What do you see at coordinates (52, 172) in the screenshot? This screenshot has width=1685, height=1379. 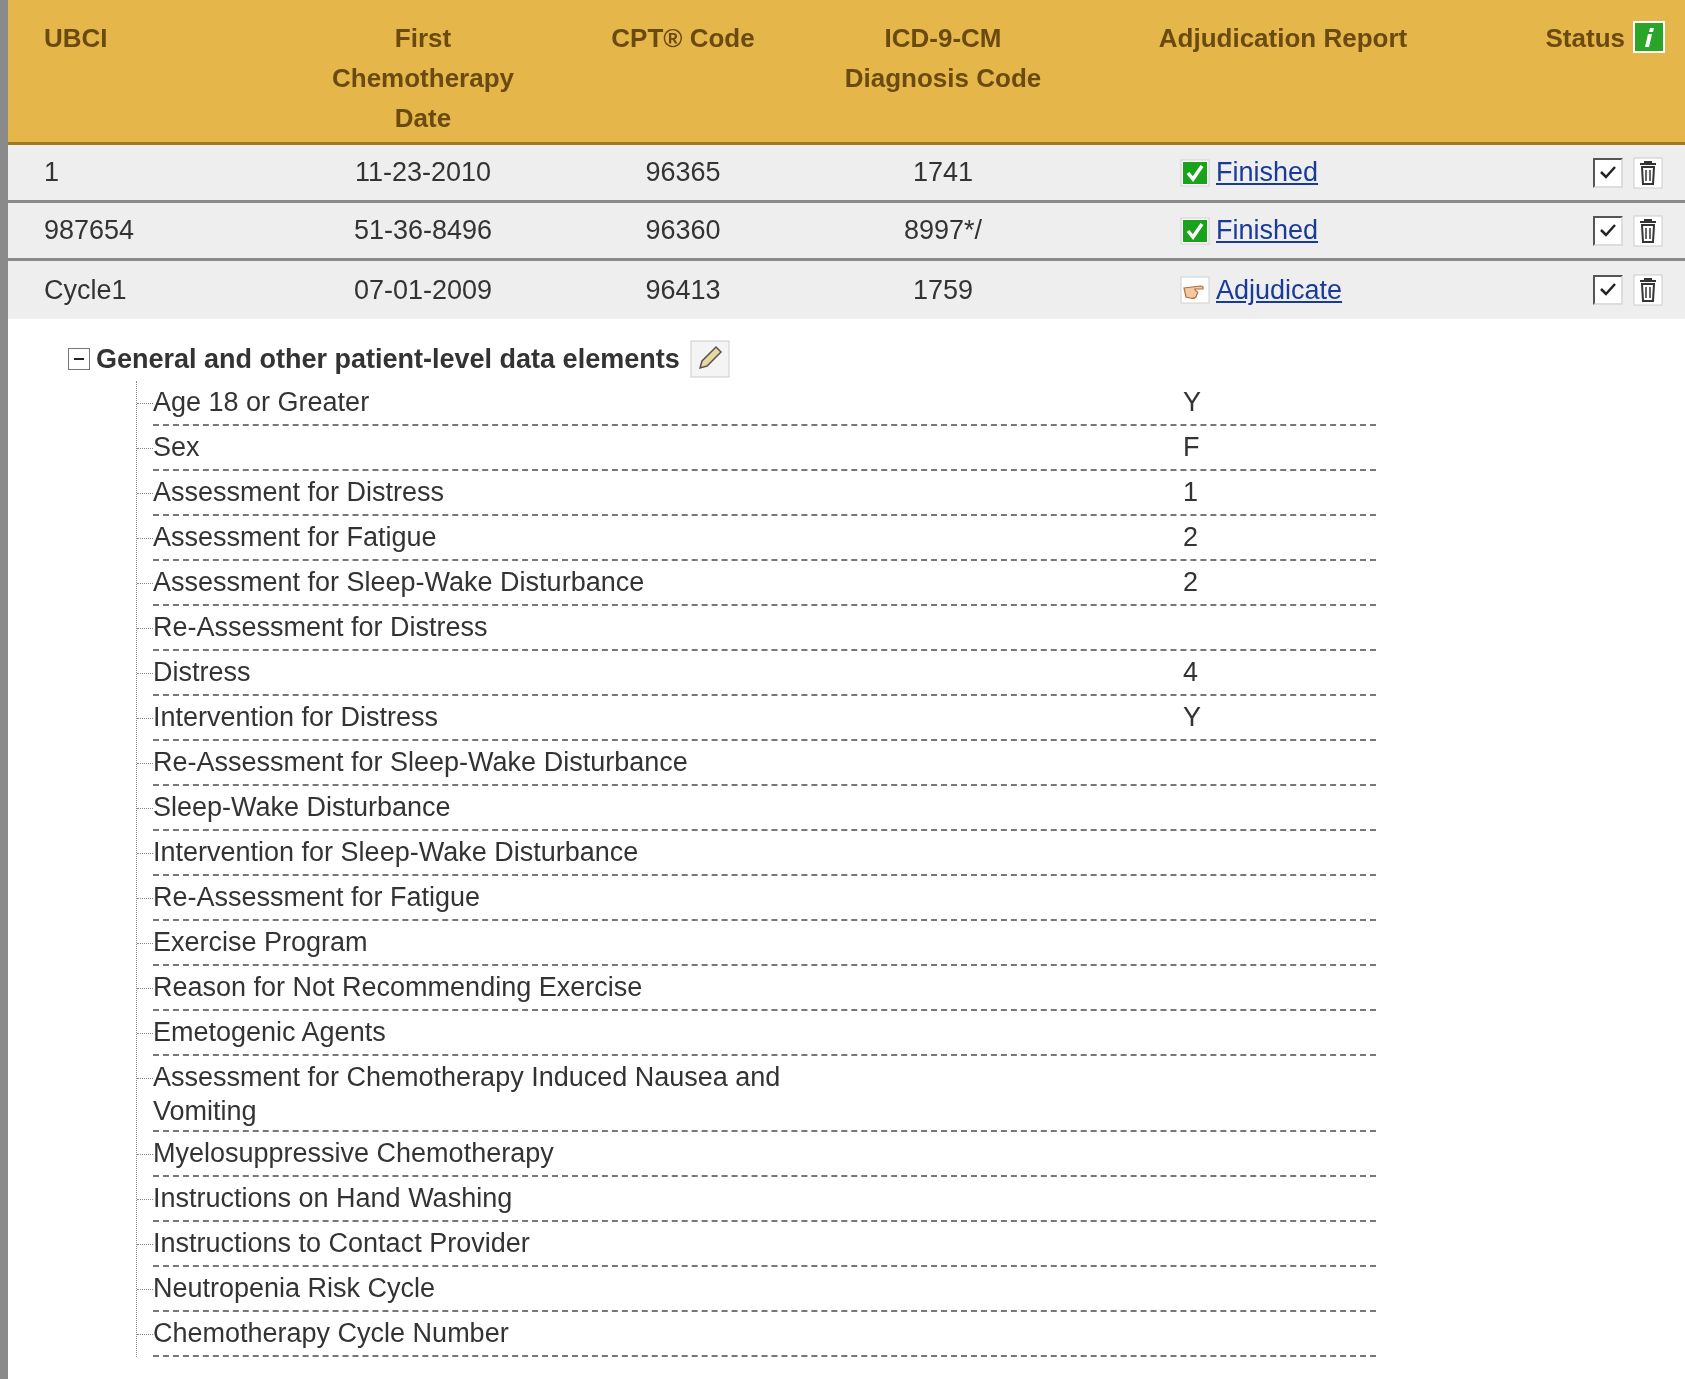 I see `table-cell: 1` at bounding box center [52, 172].